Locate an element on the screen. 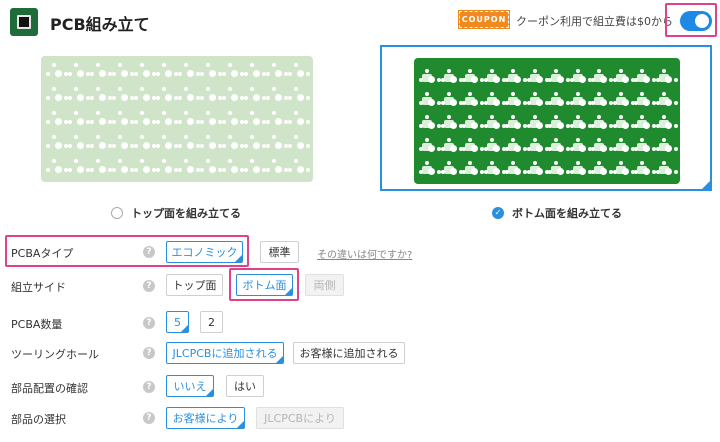 The height and width of the screenshot is (442, 720). bottom-side-radio is located at coordinates (498, 213).